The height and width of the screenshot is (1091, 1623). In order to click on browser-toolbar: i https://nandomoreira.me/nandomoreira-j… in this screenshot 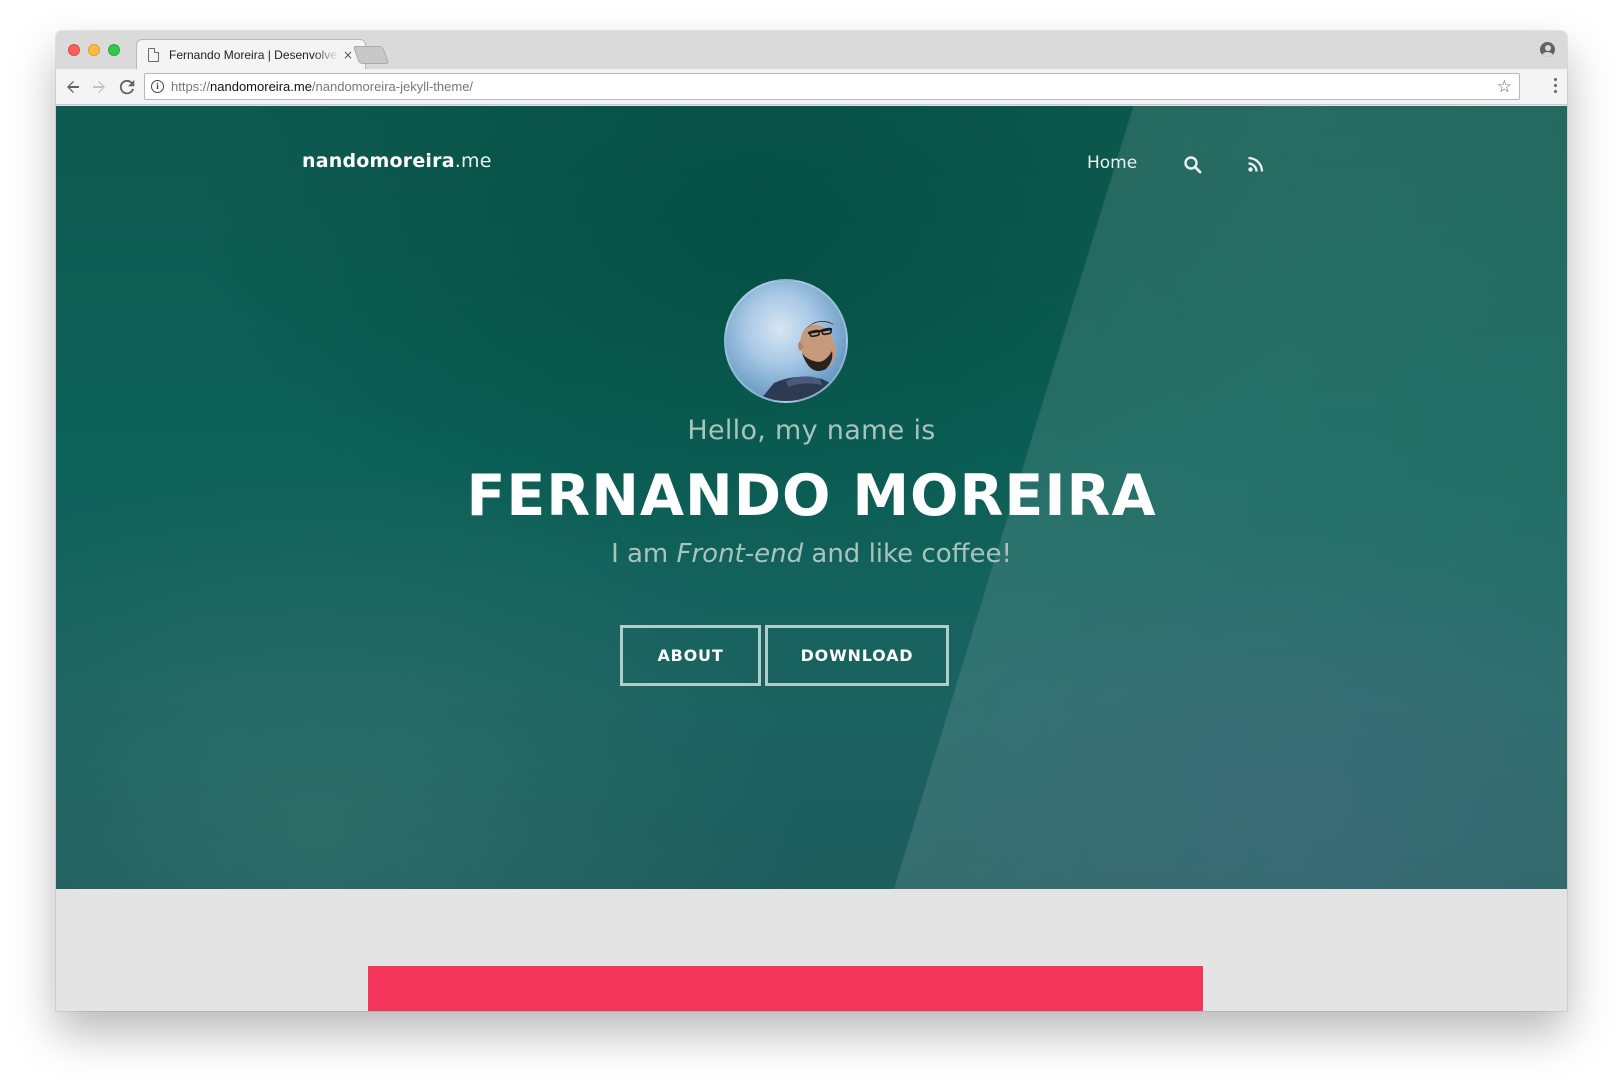, I will do `click(811, 87)`.